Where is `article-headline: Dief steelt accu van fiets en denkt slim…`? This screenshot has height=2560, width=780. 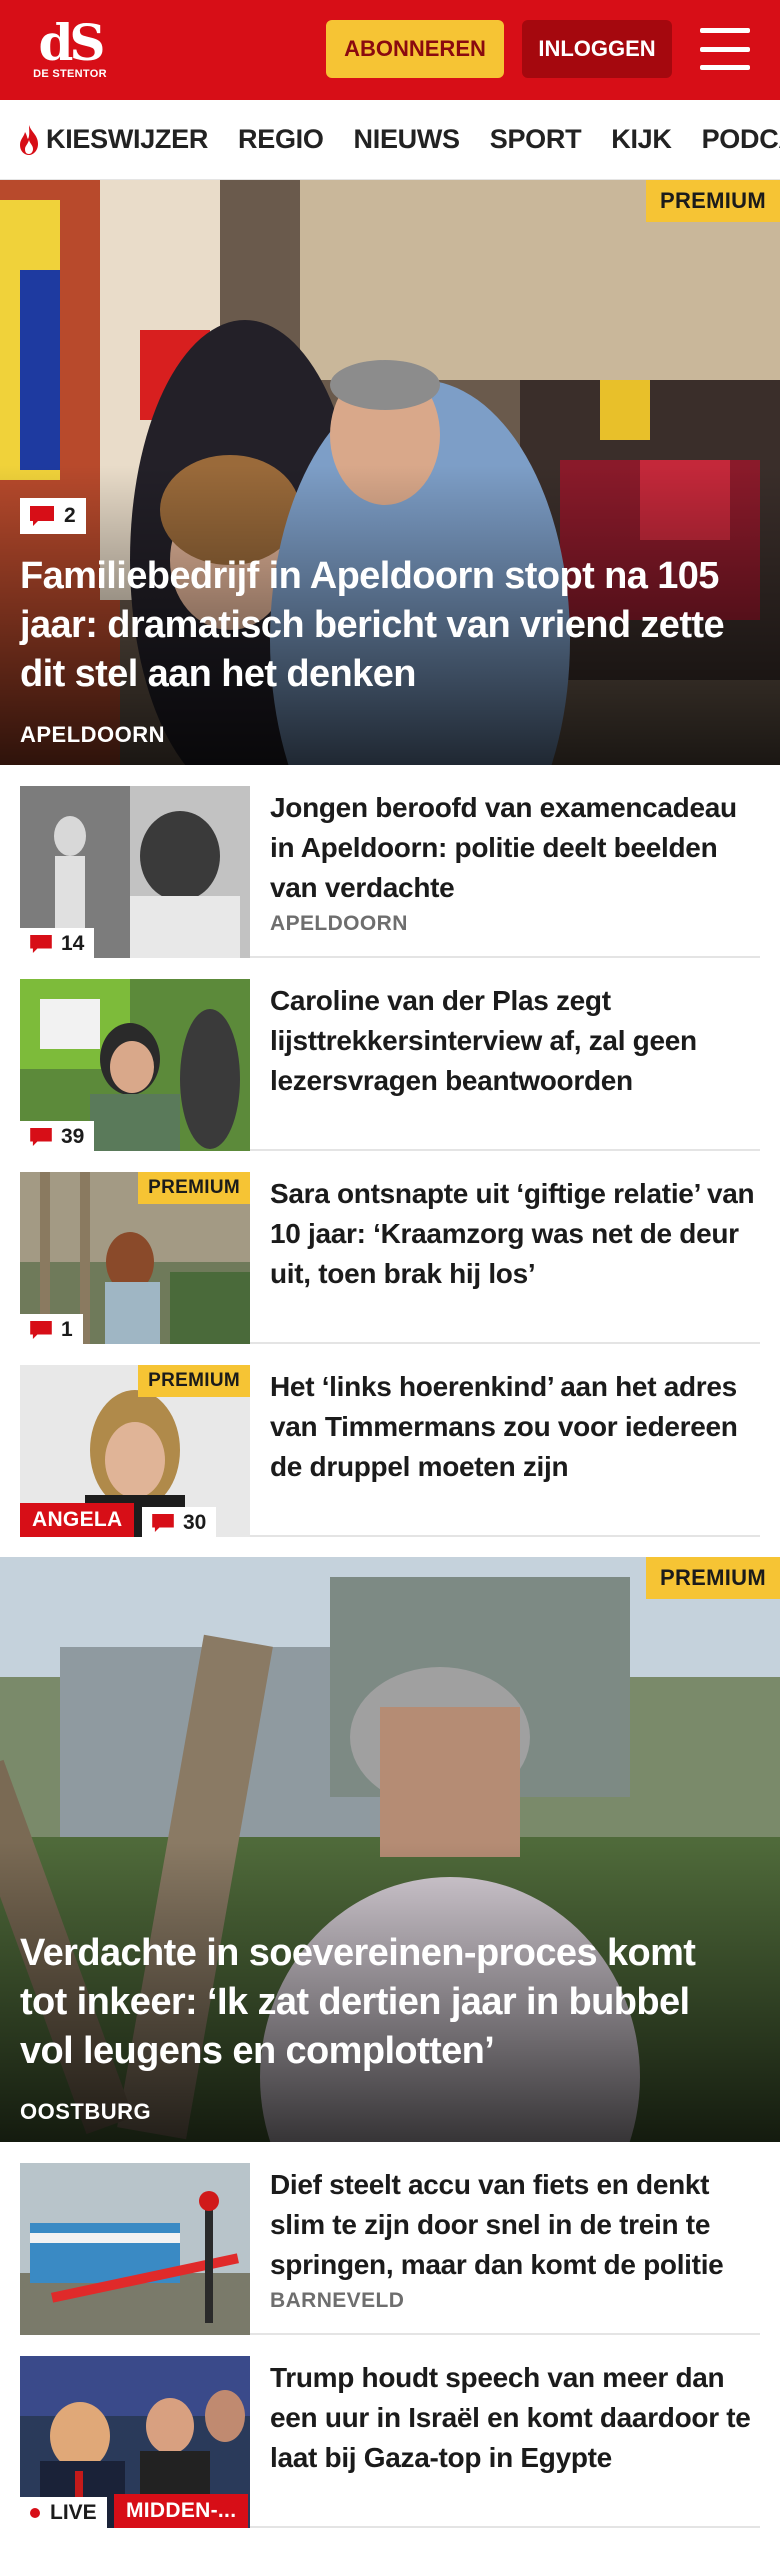
article-headline: Dief steelt accu van fiets en denkt slim… is located at coordinates (515, 2225).